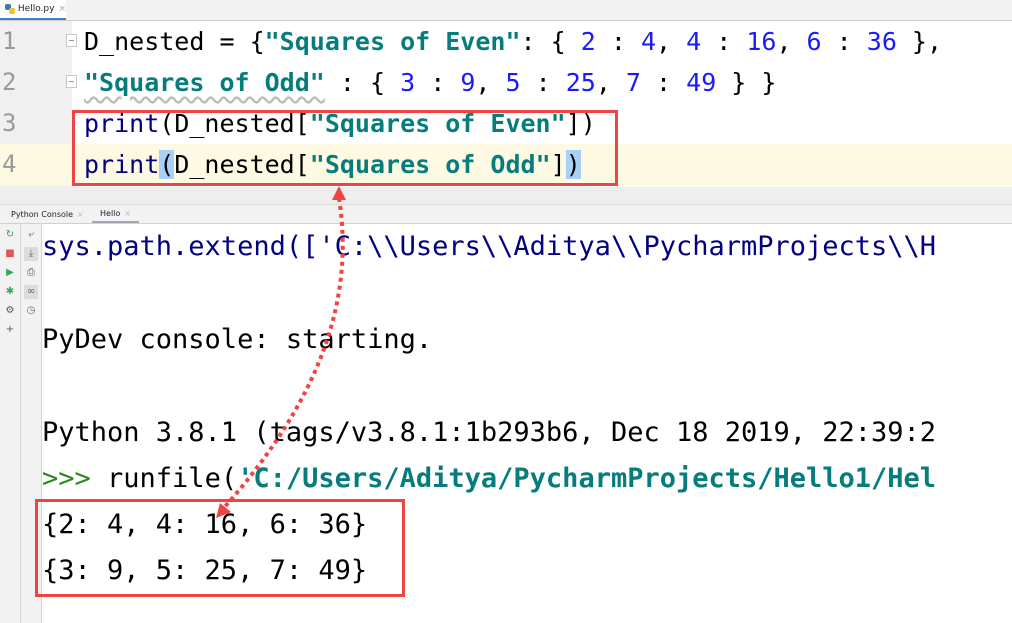 Image resolution: width=1012 pixels, height=623 pixels. Describe the element at coordinates (10, 330) in the screenshot. I see `add-icon: +` at that location.